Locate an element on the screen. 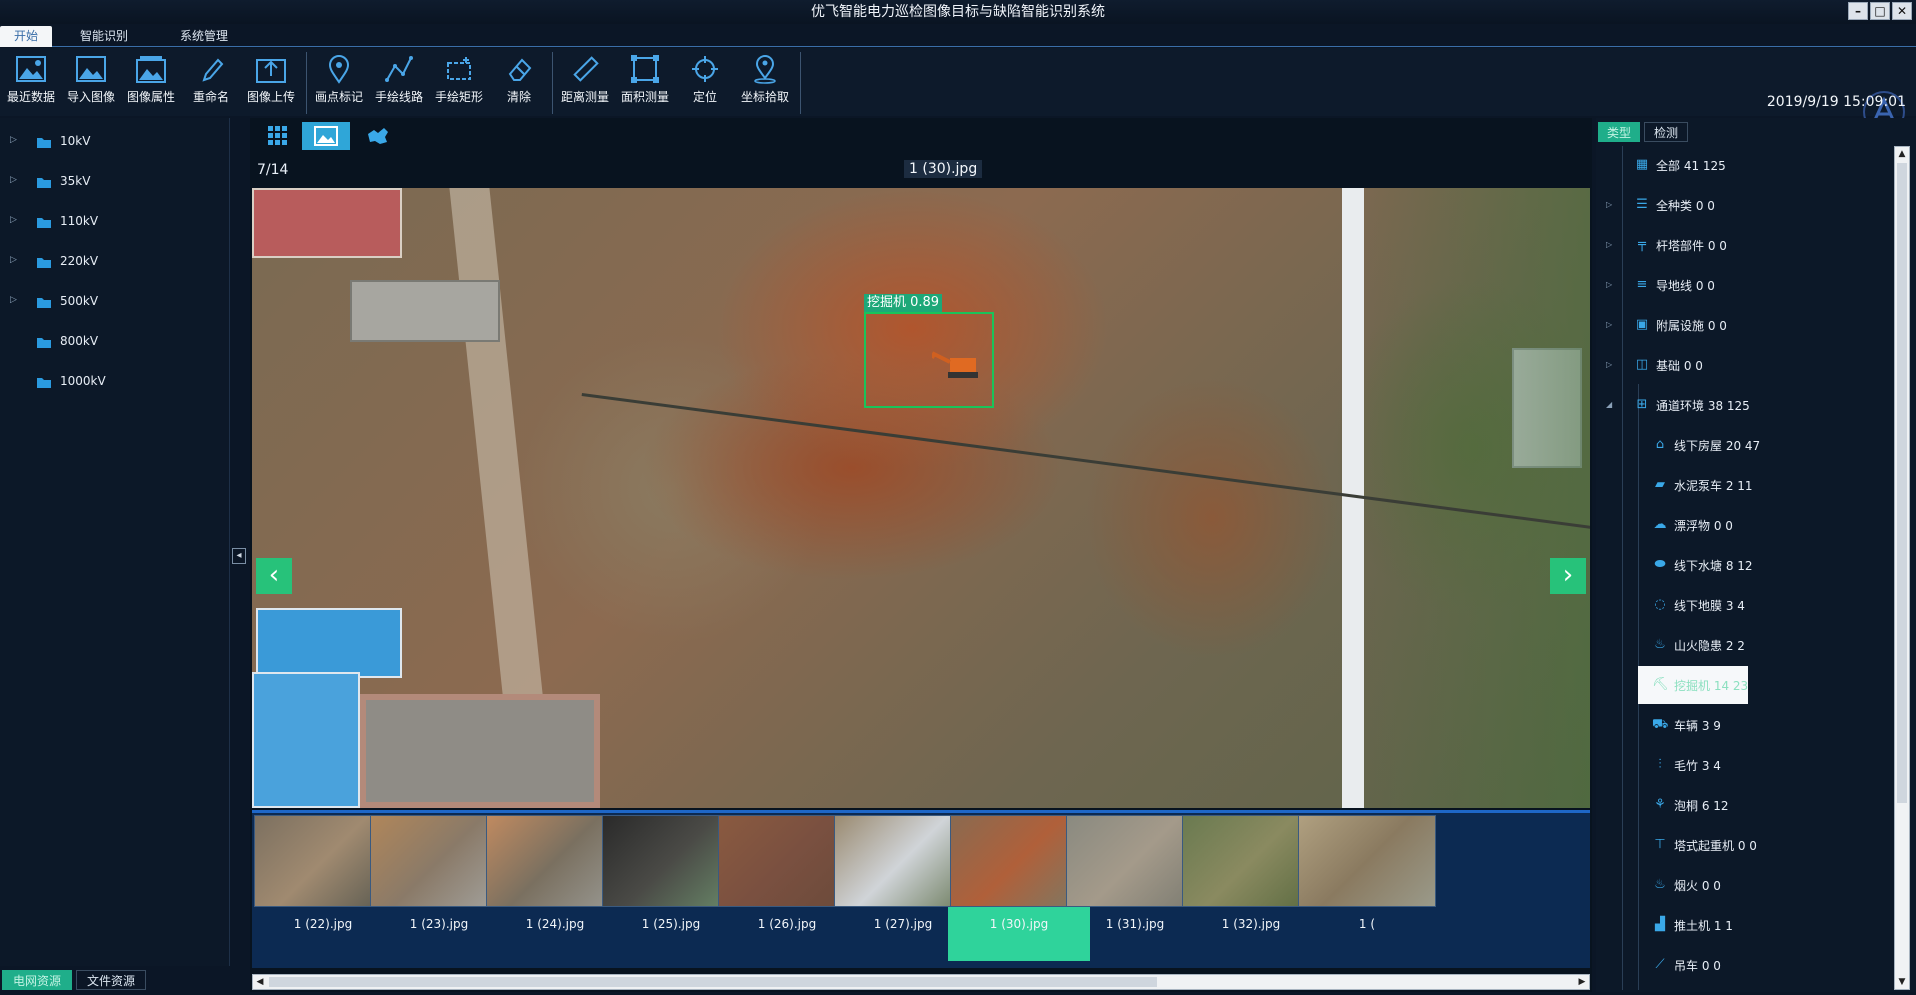 The image size is (1916, 995). minimize-button: – is located at coordinates (1858, 11).